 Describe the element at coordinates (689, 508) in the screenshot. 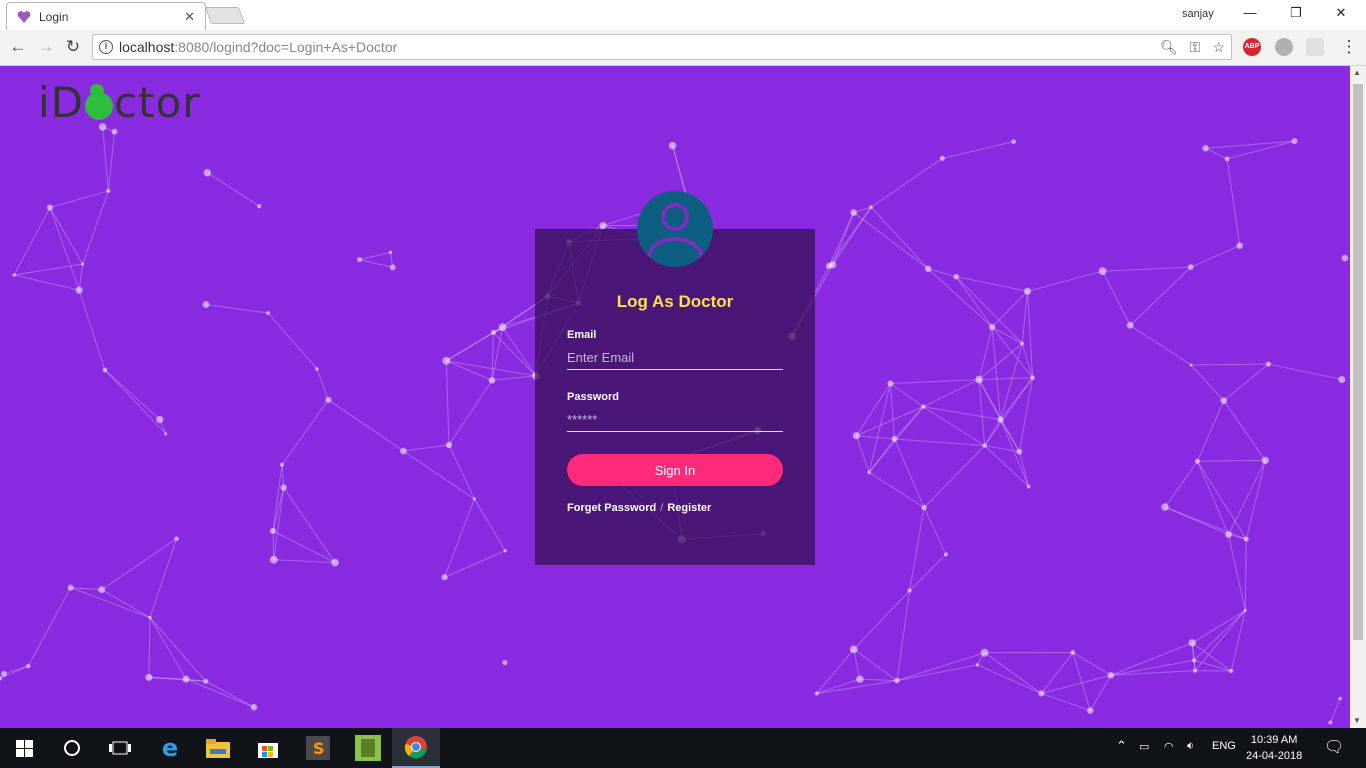

I see `register-link: Register` at that location.